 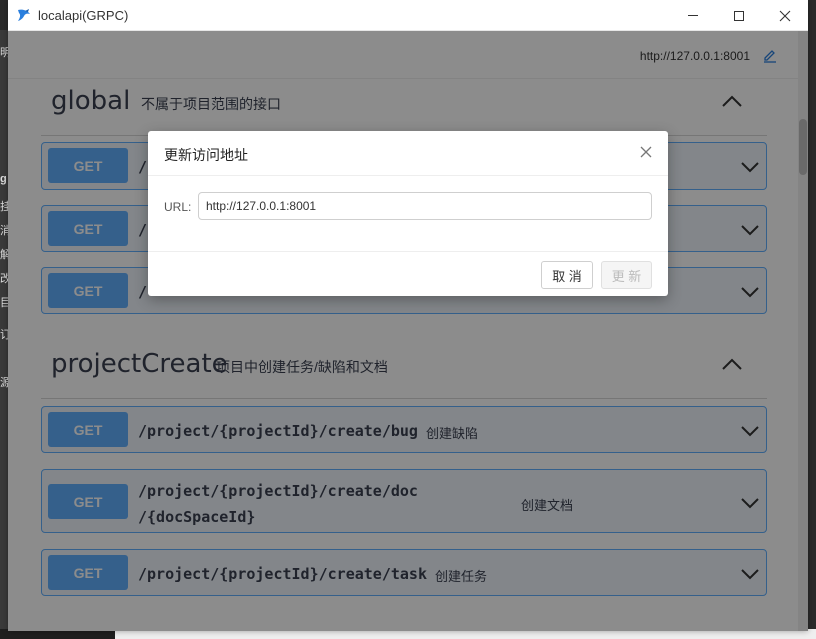 I want to click on desktop-text: 目, so click(x=4, y=303).